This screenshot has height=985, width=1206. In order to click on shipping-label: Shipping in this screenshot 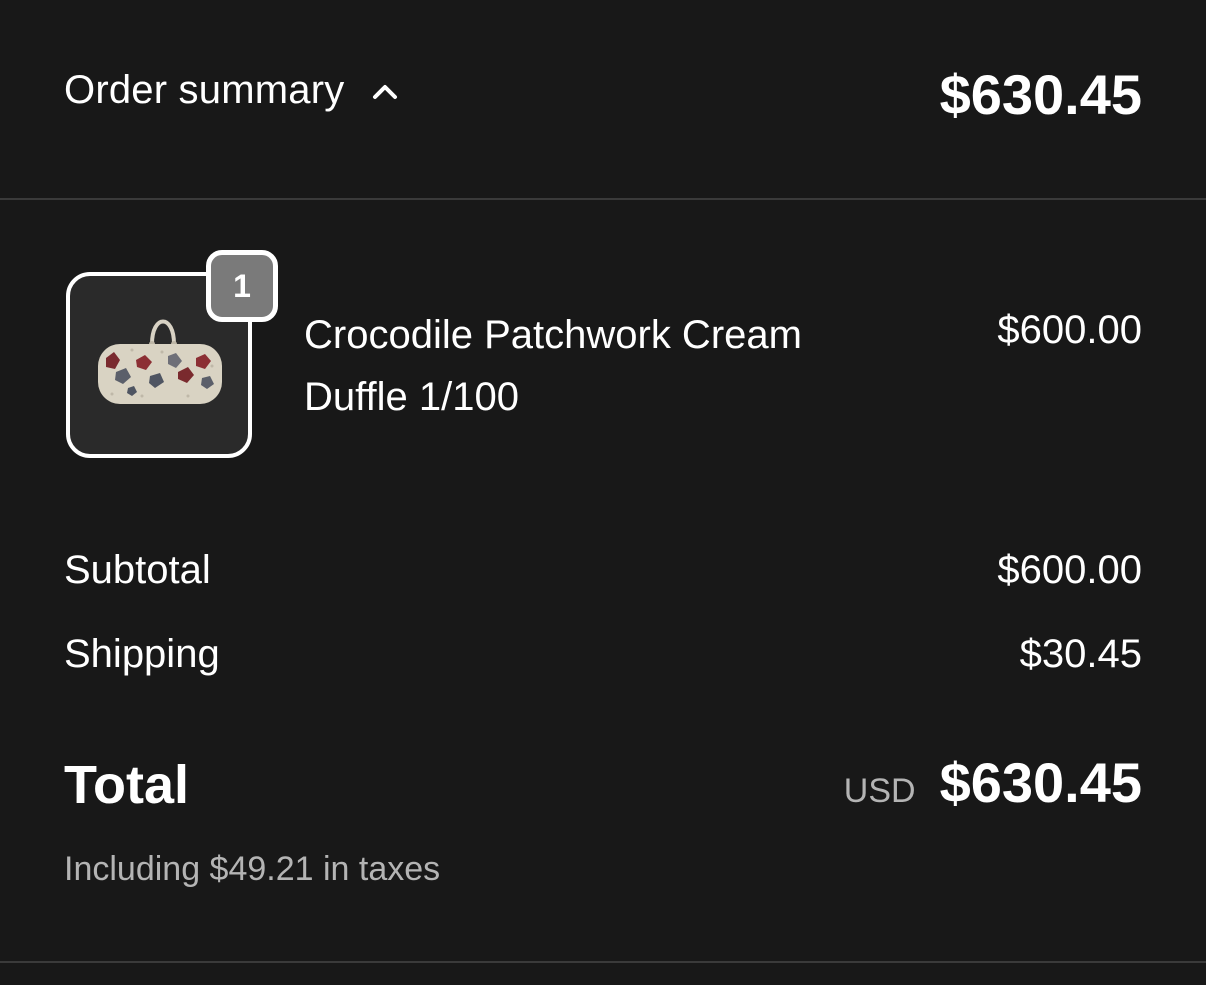, I will do `click(142, 654)`.